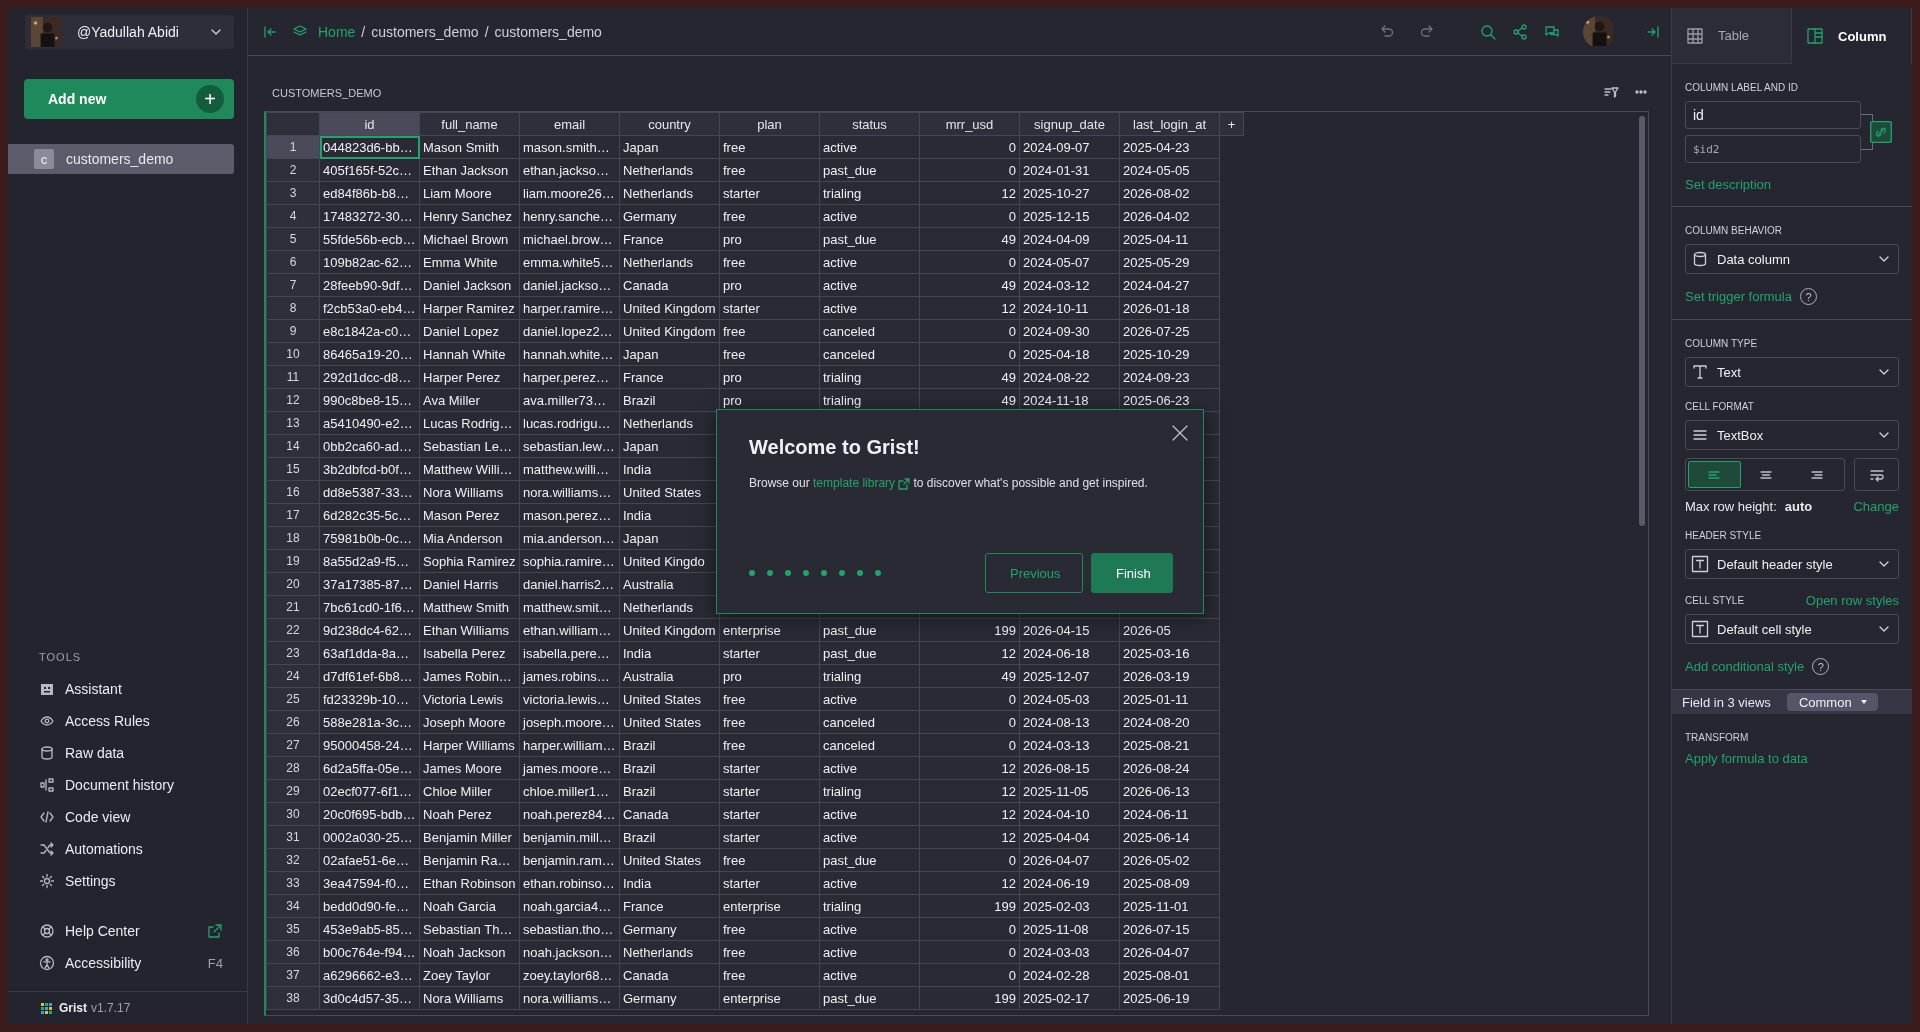 Image resolution: width=1920 pixels, height=1032 pixels. What do you see at coordinates (293, 814) in the screenshot?
I see `row-number: 30` at bounding box center [293, 814].